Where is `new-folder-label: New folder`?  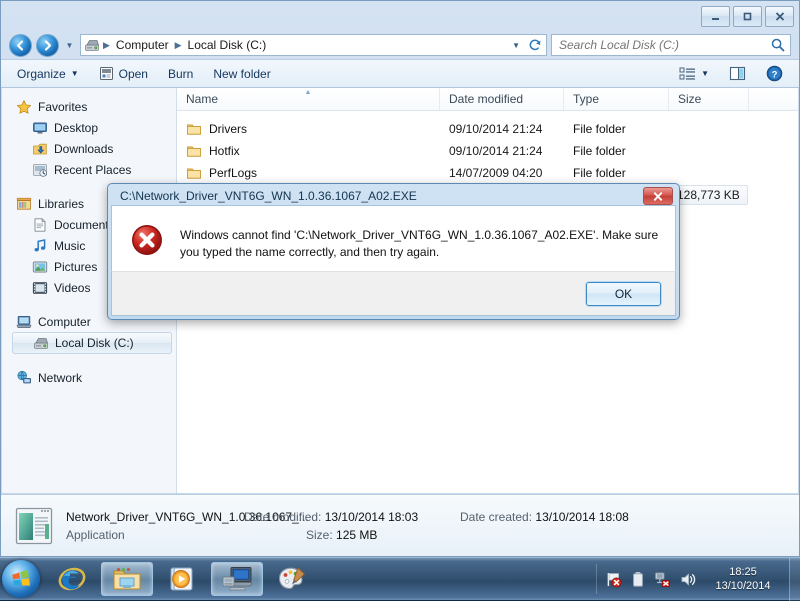
new-folder-label: New folder is located at coordinates (241, 74).